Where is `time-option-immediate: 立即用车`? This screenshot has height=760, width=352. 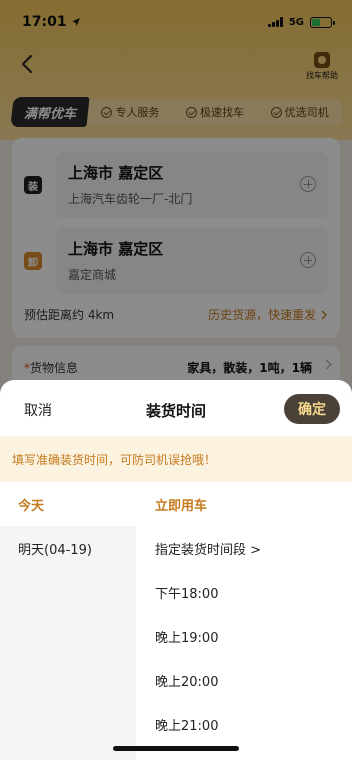 time-option-immediate: 立即用车 is located at coordinates (244, 504).